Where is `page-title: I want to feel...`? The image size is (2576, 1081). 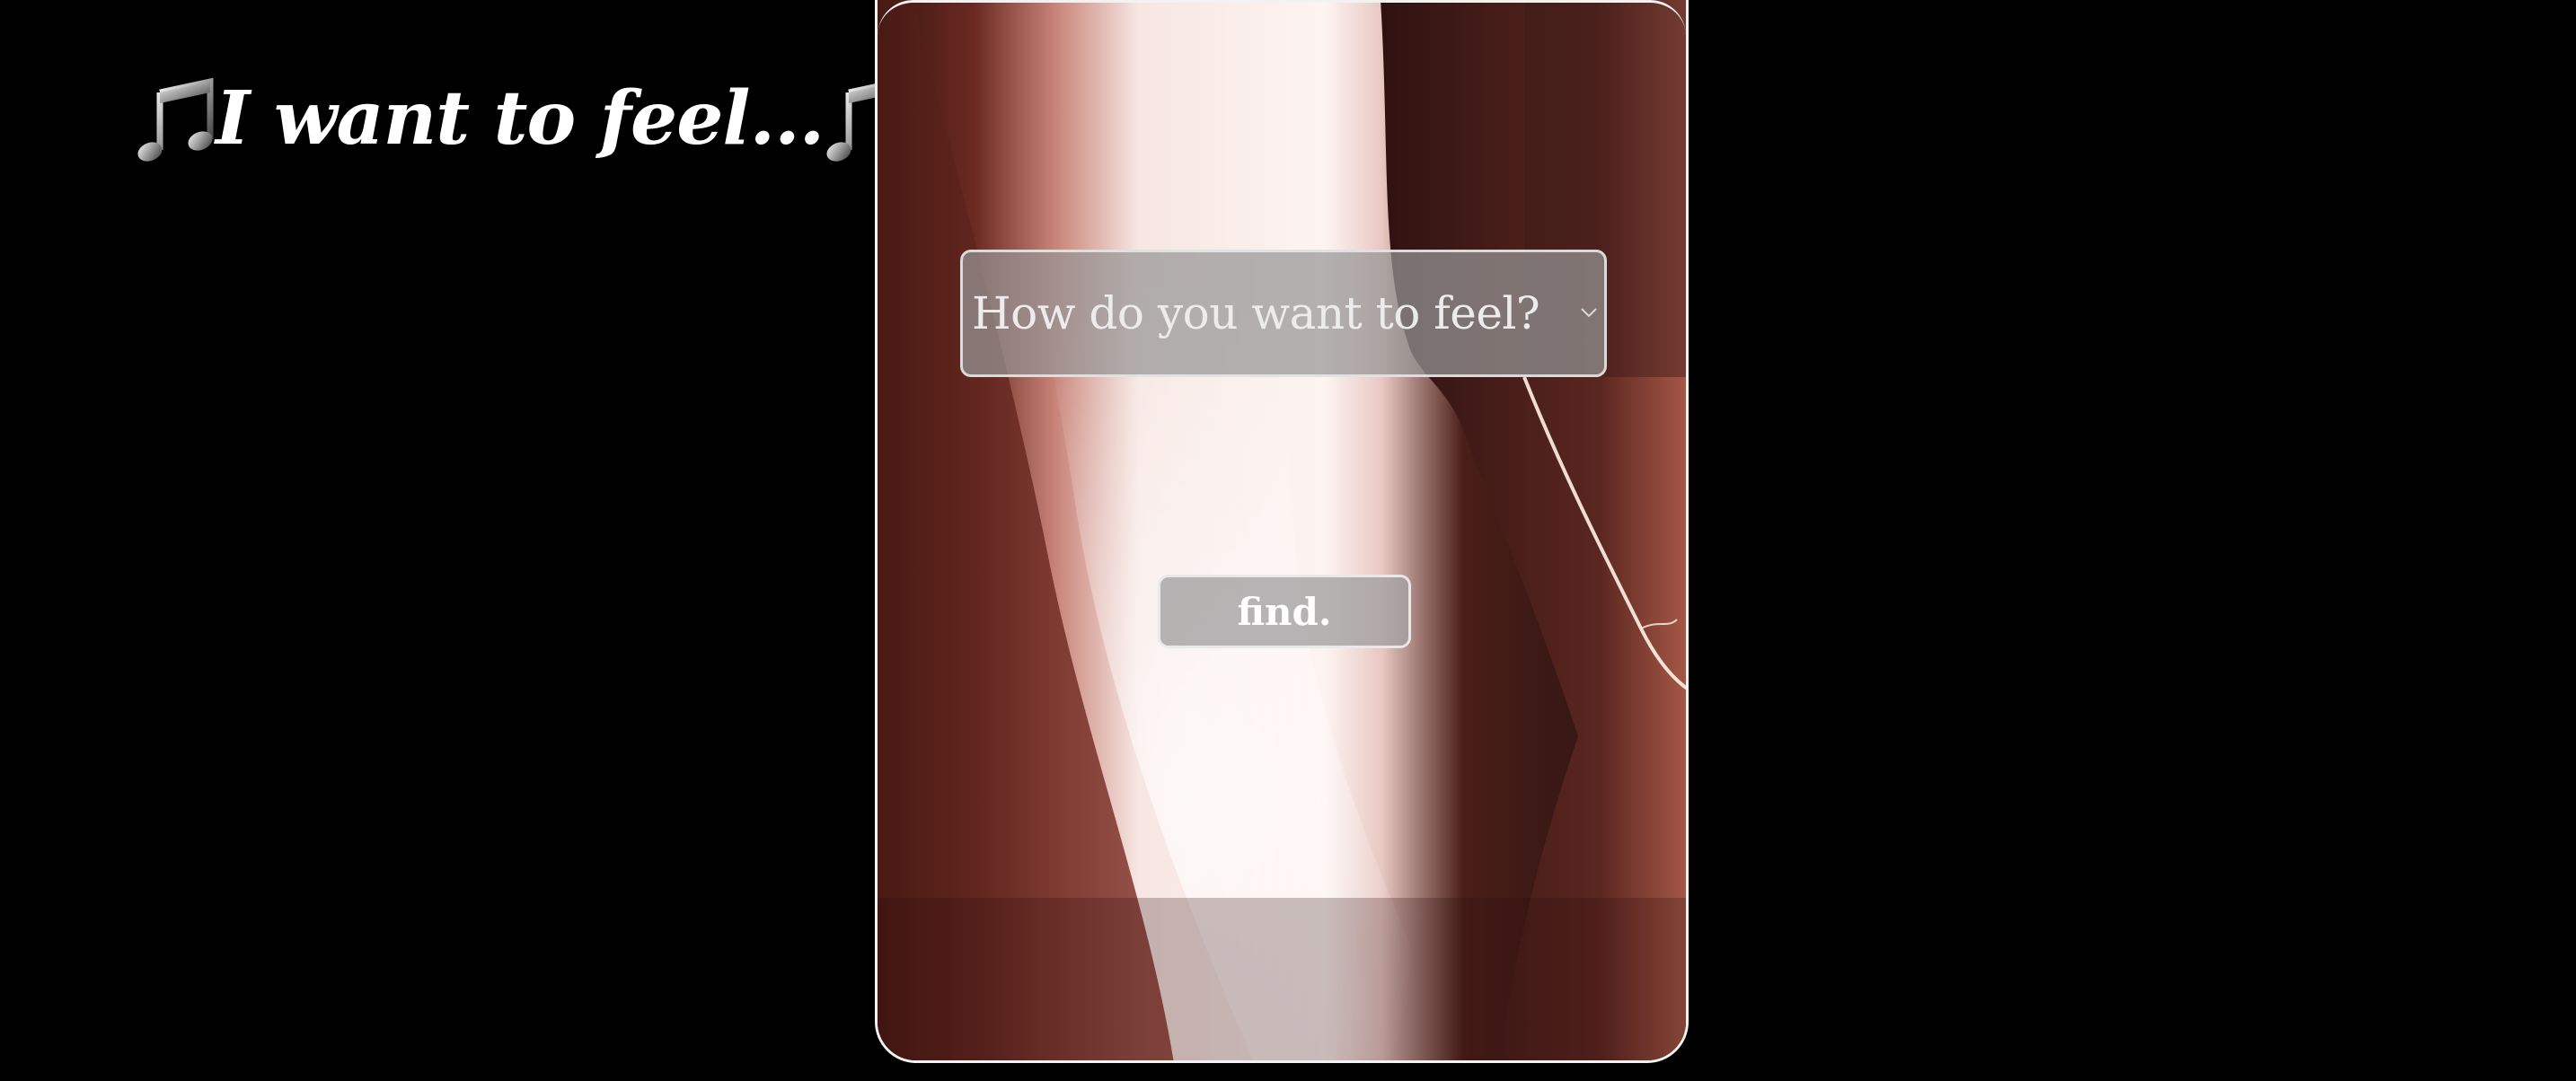
page-title: I want to feel... is located at coordinates (519, 119).